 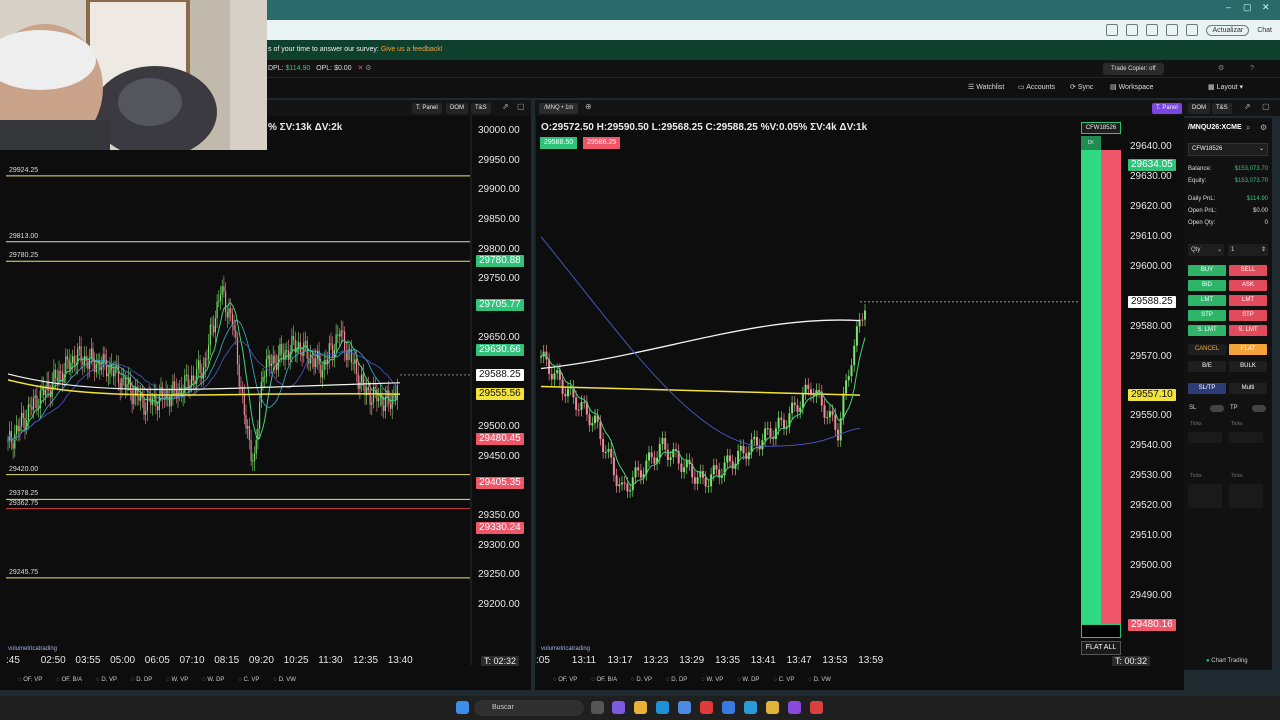 What do you see at coordinates (1264, 30) in the screenshot?
I see `copilot-chat-button: Chat` at bounding box center [1264, 30].